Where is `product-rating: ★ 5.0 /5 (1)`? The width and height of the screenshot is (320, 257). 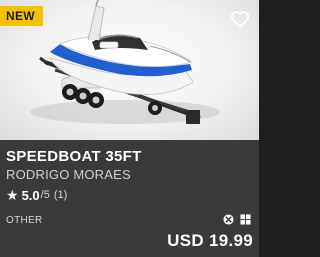
product-rating: ★ 5.0 /5 (1) is located at coordinates (36, 195).